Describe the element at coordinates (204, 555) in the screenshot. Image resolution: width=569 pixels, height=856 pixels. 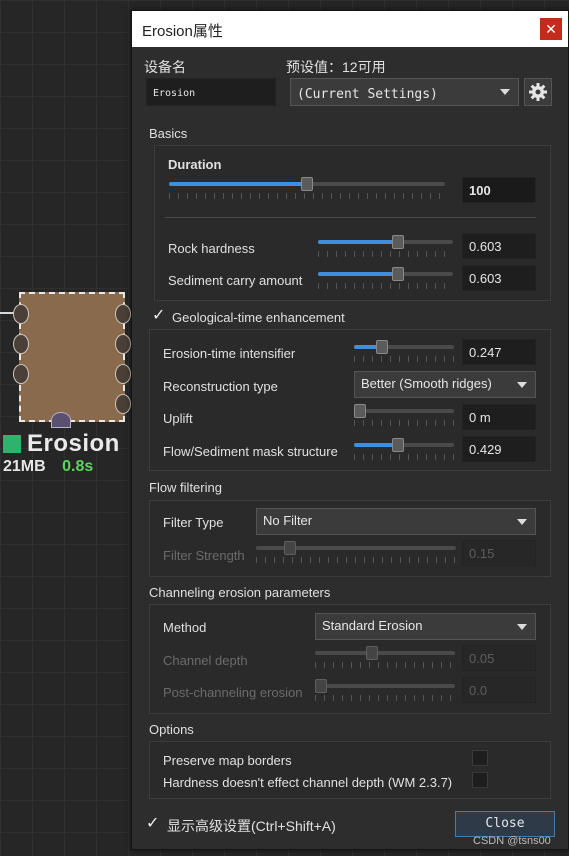
I see `filter-strength-label: Filter Strength` at that location.